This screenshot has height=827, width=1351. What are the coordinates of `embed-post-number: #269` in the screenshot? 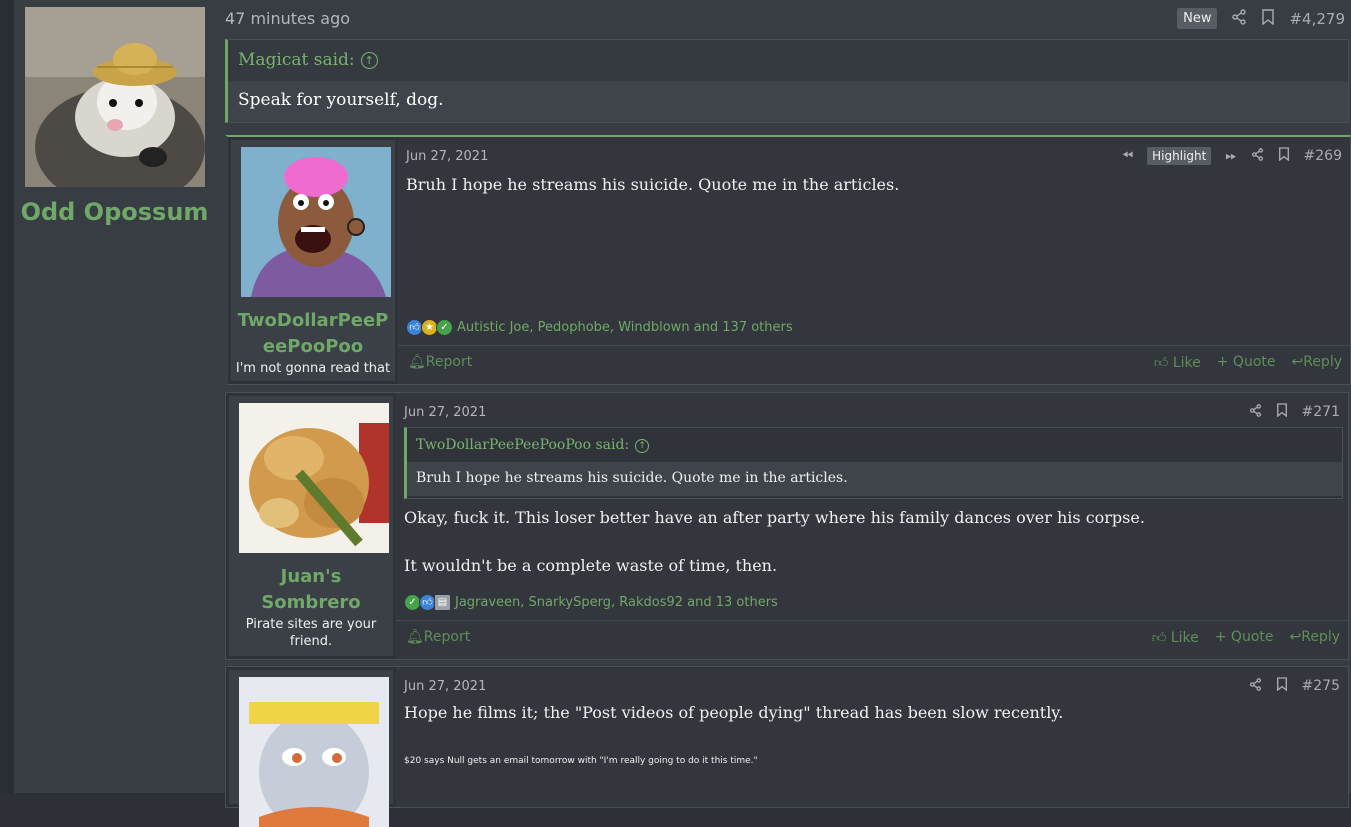 It's located at (1323, 156).